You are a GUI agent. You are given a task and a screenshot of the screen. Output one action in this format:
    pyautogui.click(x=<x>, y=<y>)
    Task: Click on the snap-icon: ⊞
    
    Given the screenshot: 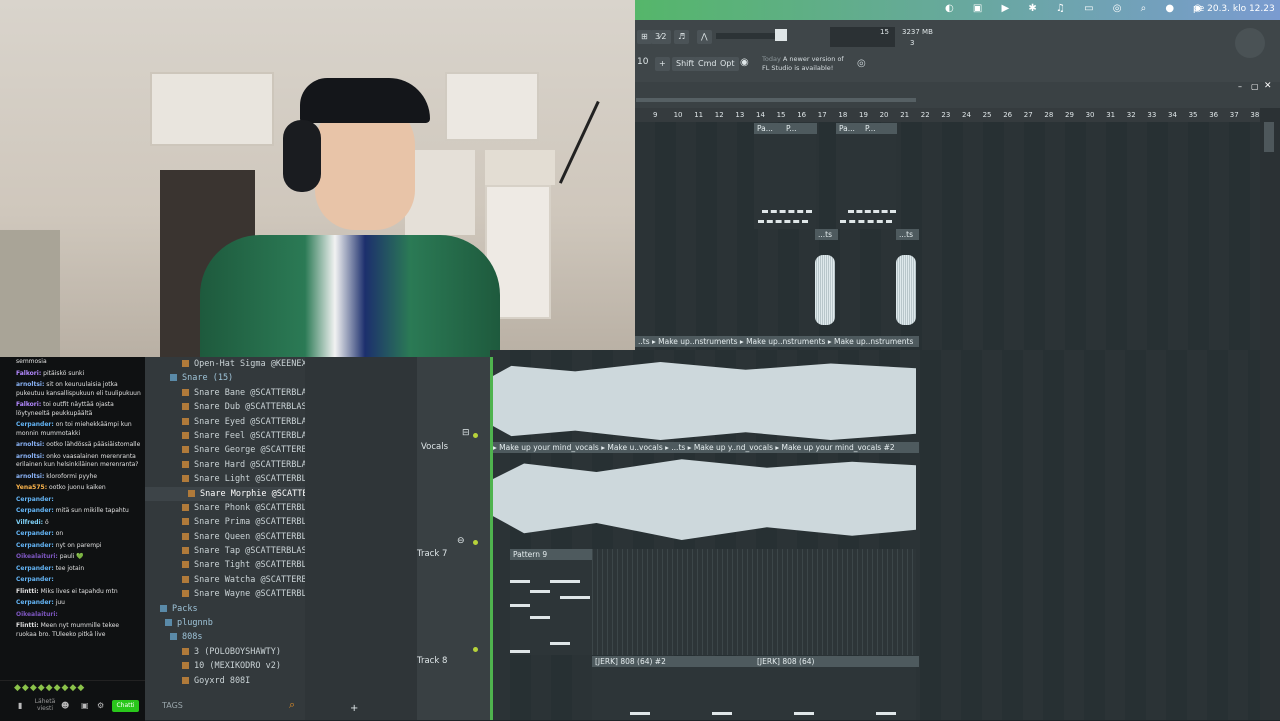 What is the action you would take?
    pyautogui.click(x=644, y=37)
    